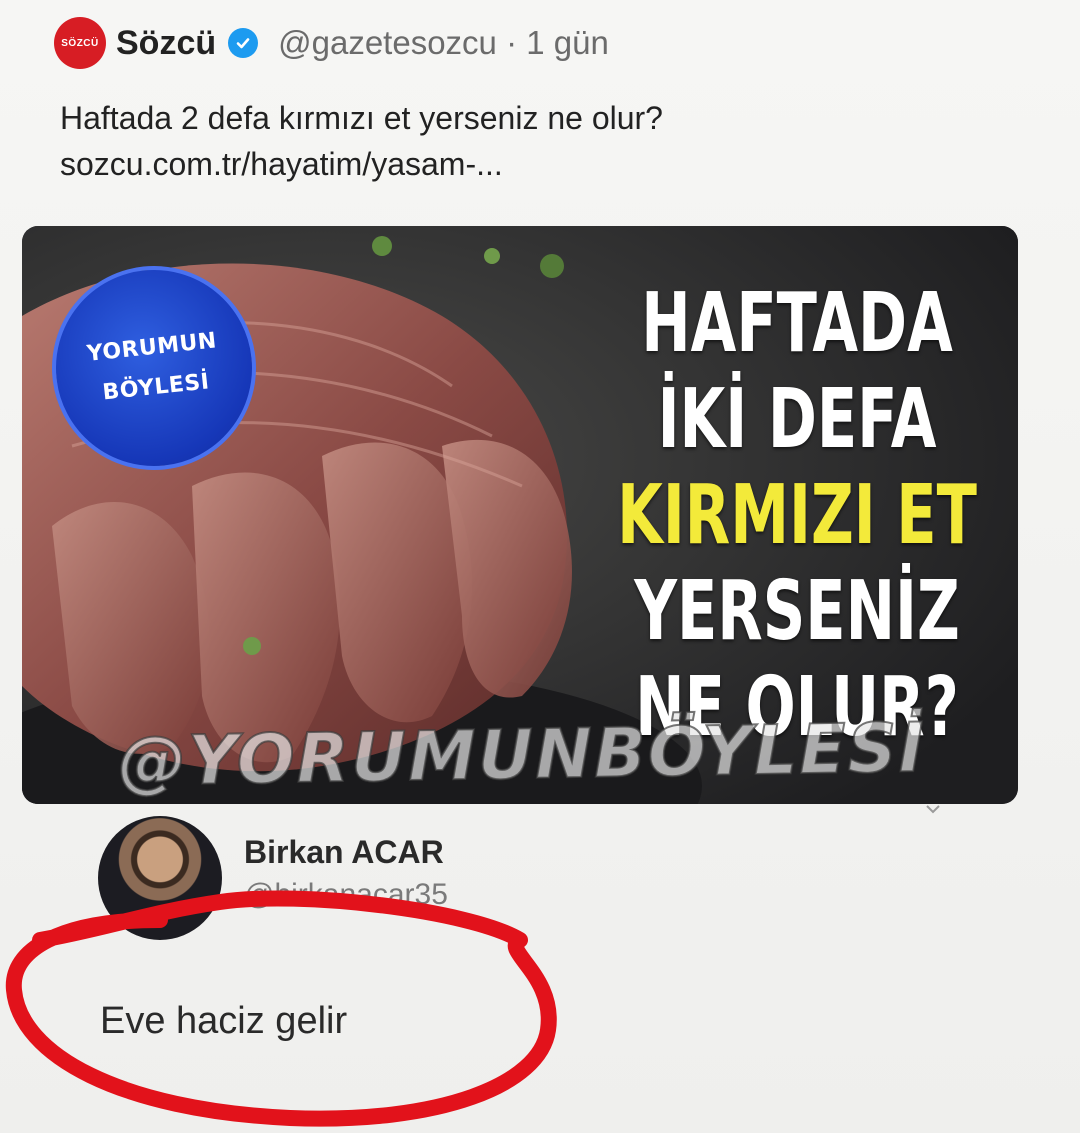  What do you see at coordinates (567, 42) in the screenshot?
I see `tweet-time: 1 gün` at bounding box center [567, 42].